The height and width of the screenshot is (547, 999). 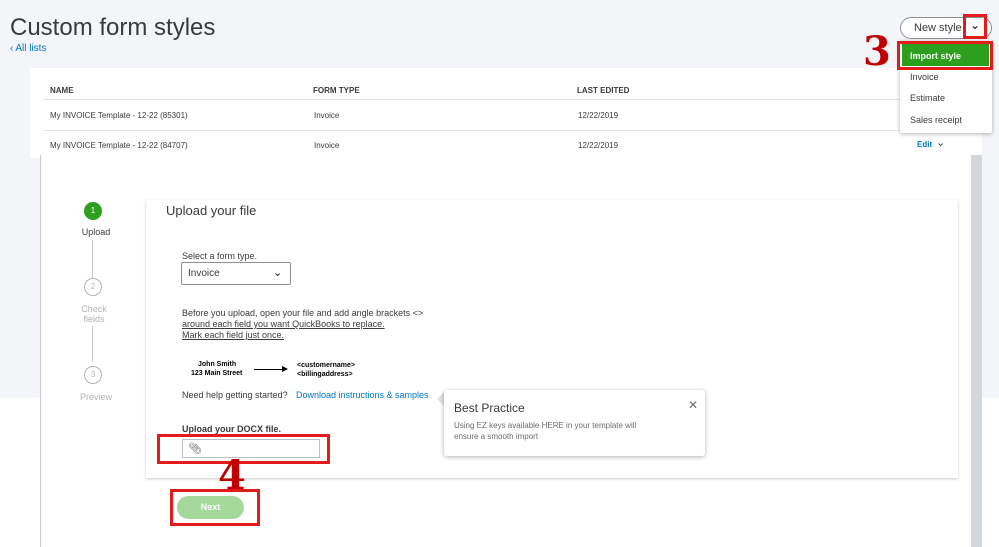 I want to click on row-1-last-edited: 12/22/2019, so click(x=598, y=115).